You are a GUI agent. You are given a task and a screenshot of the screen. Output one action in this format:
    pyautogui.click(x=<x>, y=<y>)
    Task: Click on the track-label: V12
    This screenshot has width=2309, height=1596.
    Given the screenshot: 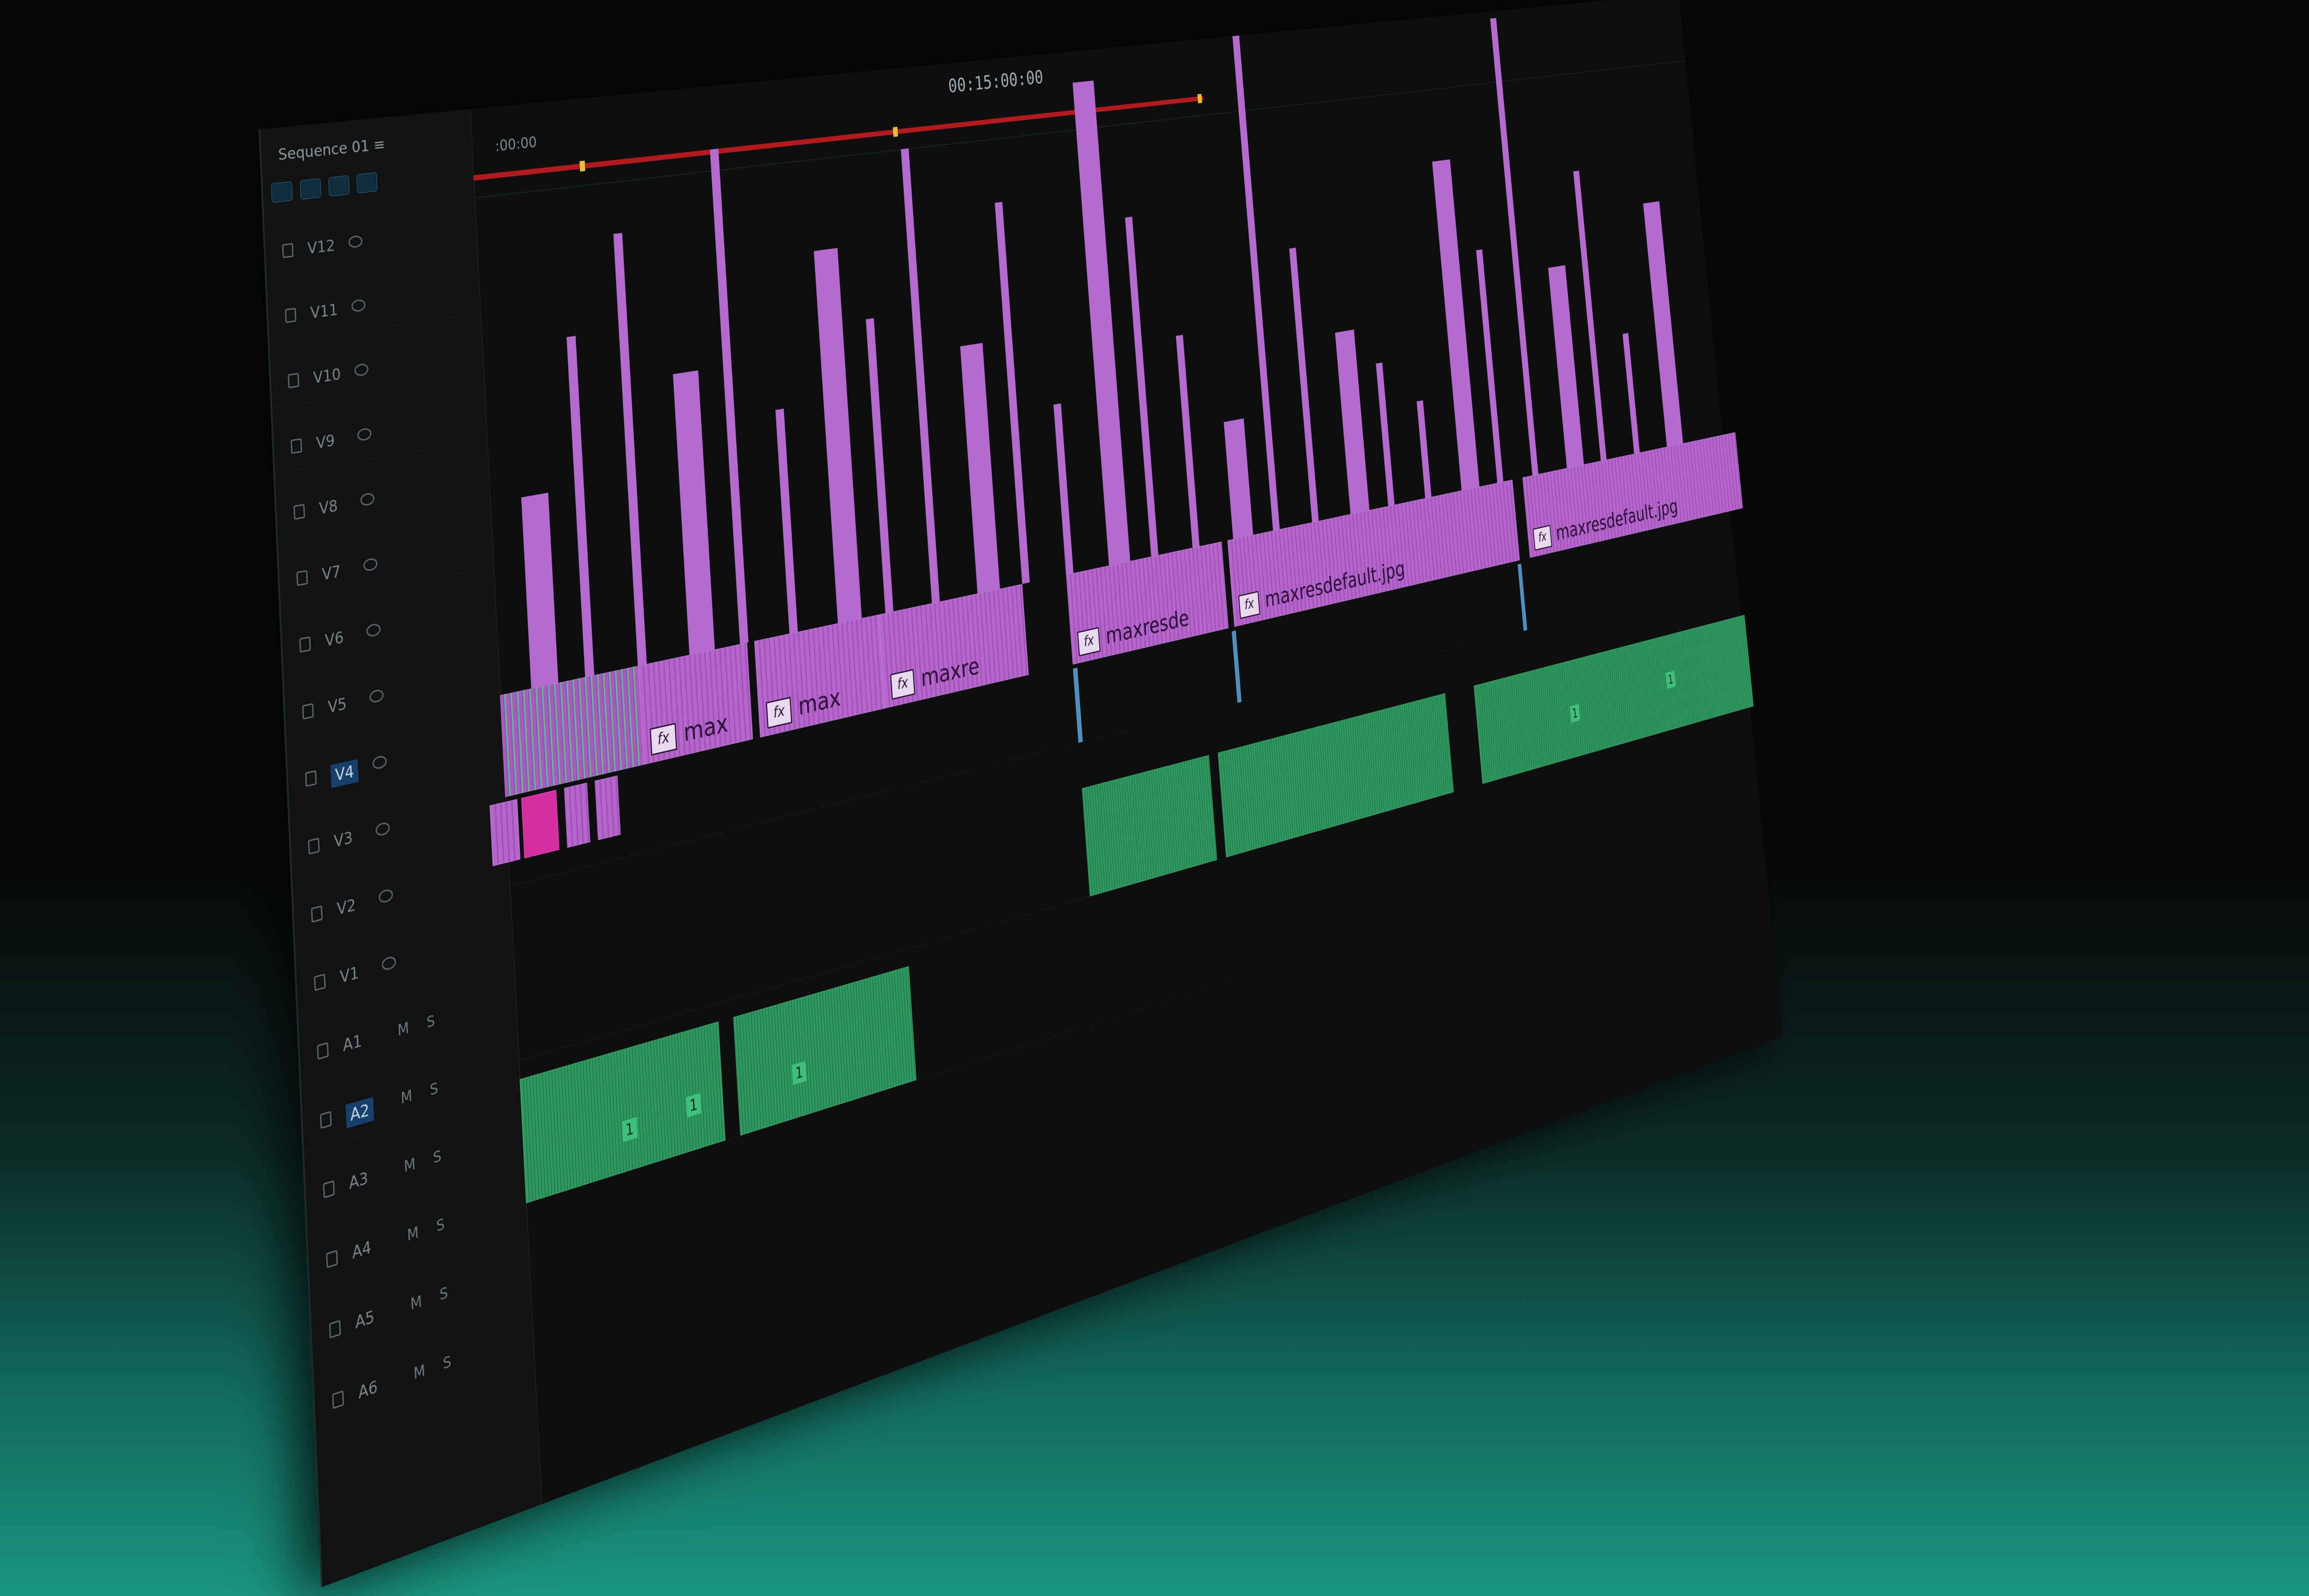 What is the action you would take?
    pyautogui.click(x=321, y=247)
    